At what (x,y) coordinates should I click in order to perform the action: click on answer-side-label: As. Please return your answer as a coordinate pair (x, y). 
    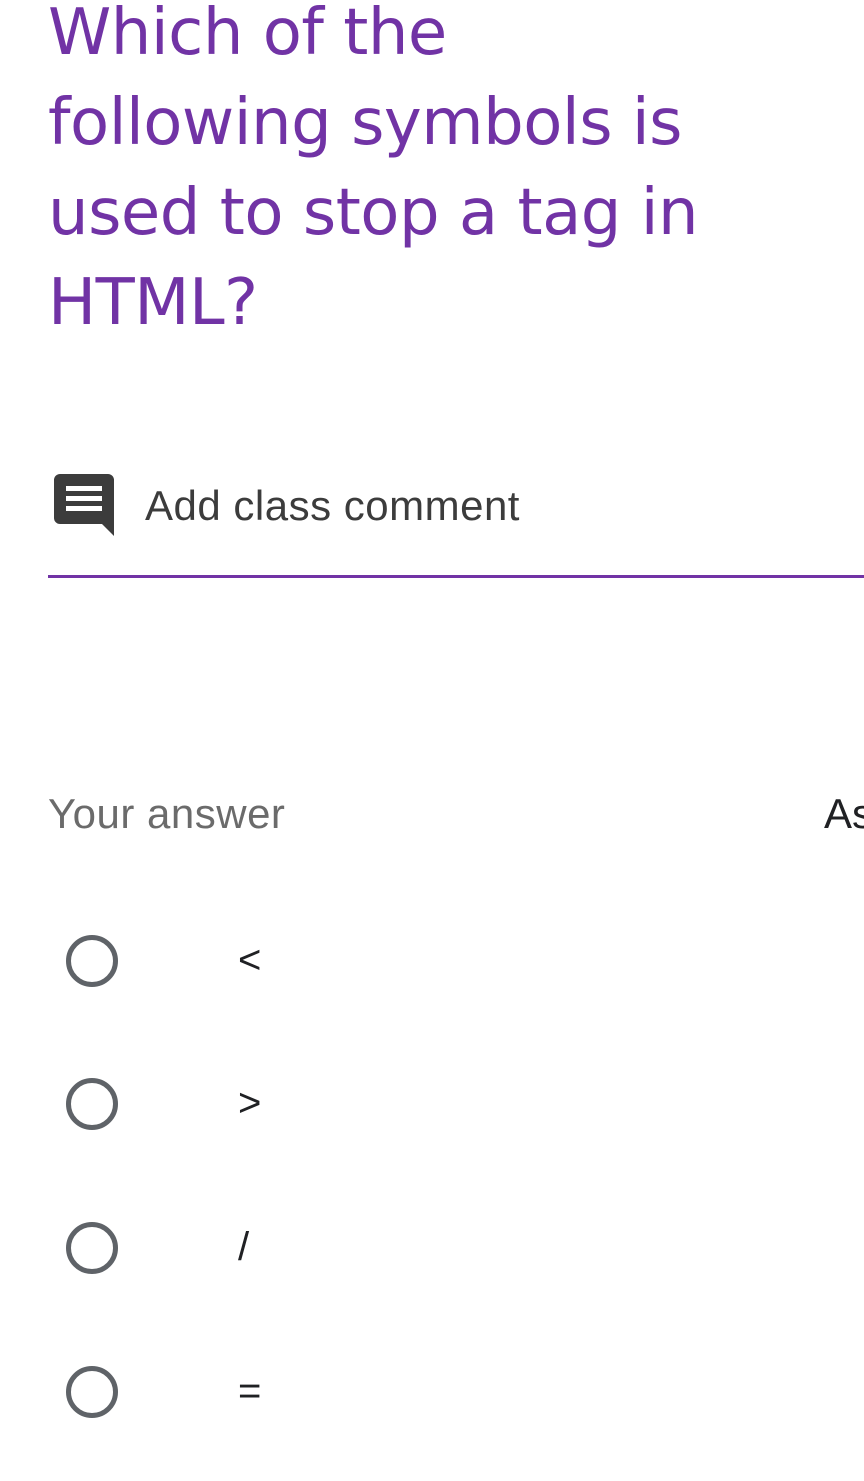
    Looking at the image, I should click on (844, 813).